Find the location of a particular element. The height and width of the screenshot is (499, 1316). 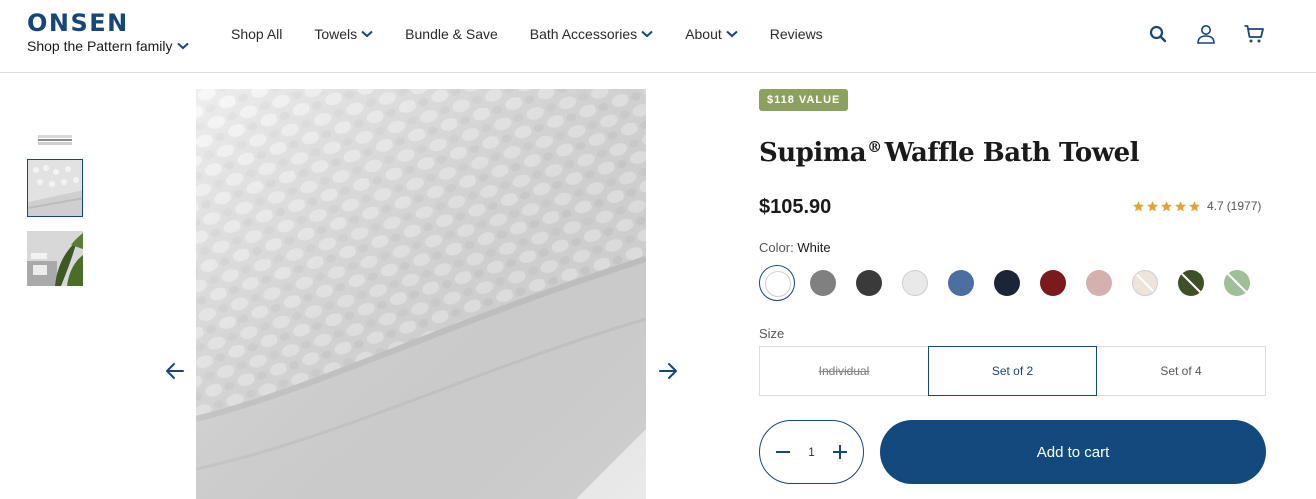

review-count: (1977) is located at coordinates (1244, 206).